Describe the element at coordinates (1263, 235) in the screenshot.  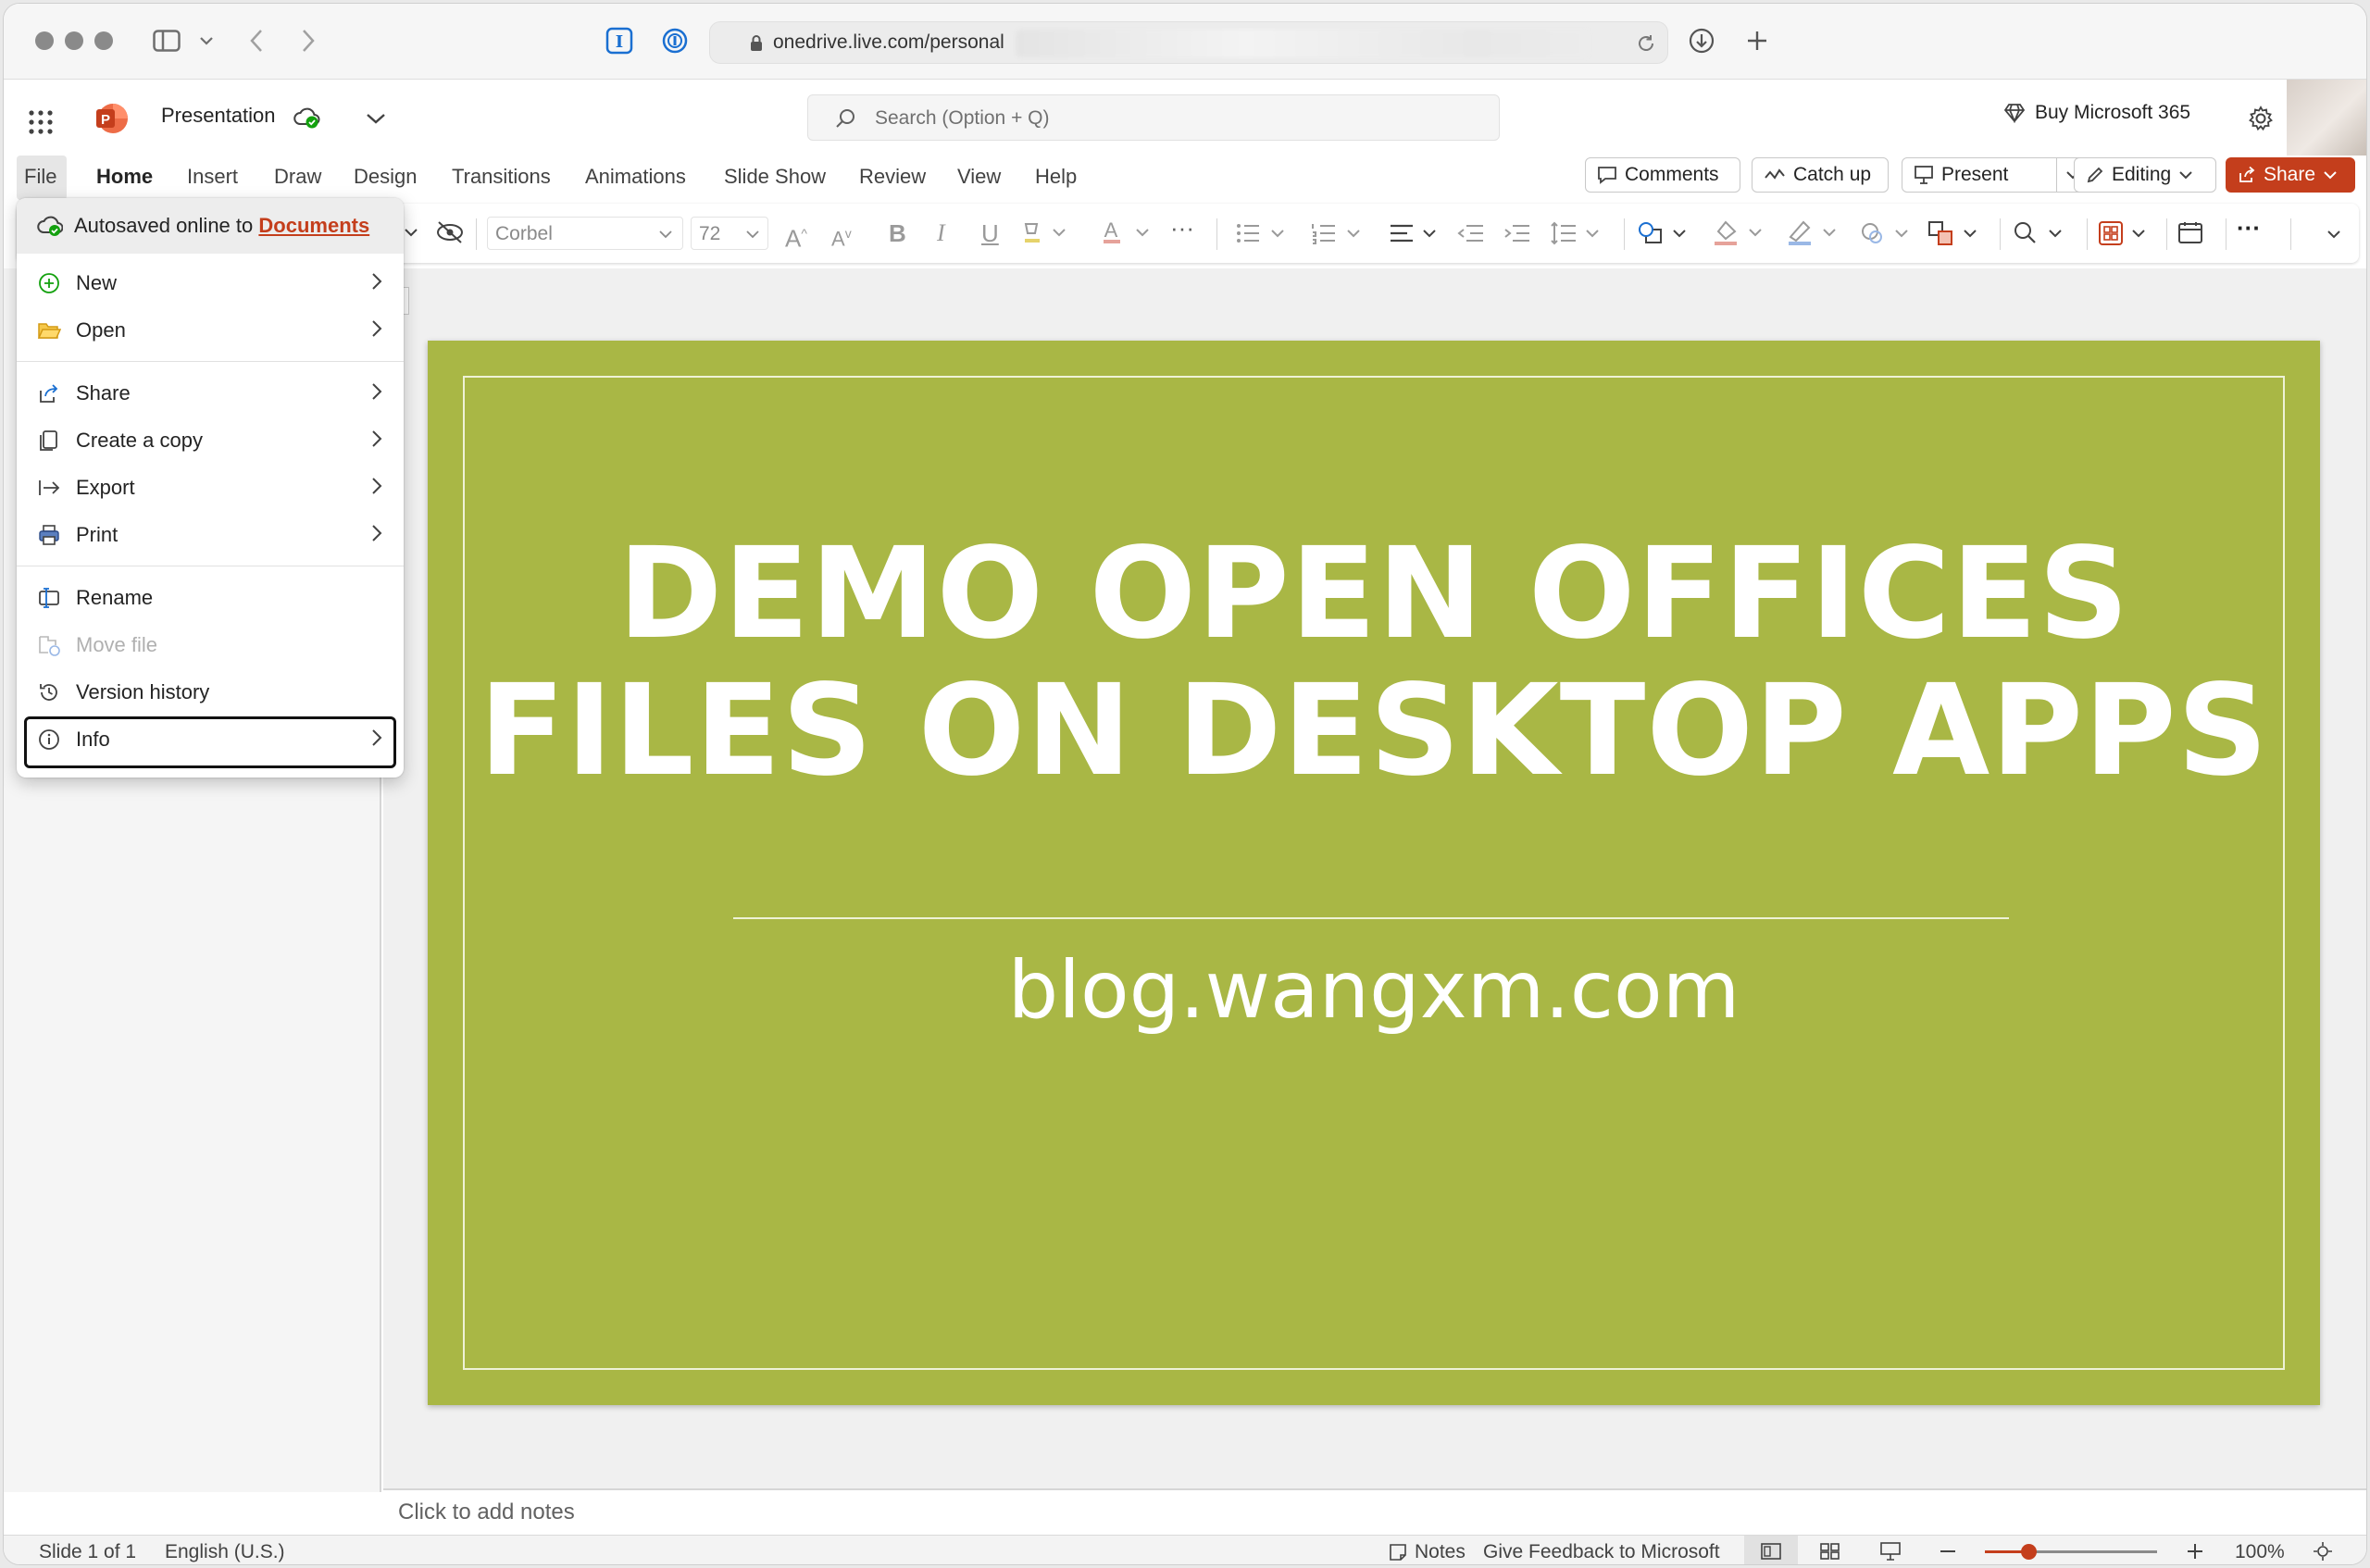
I see `bullets-icon` at that location.